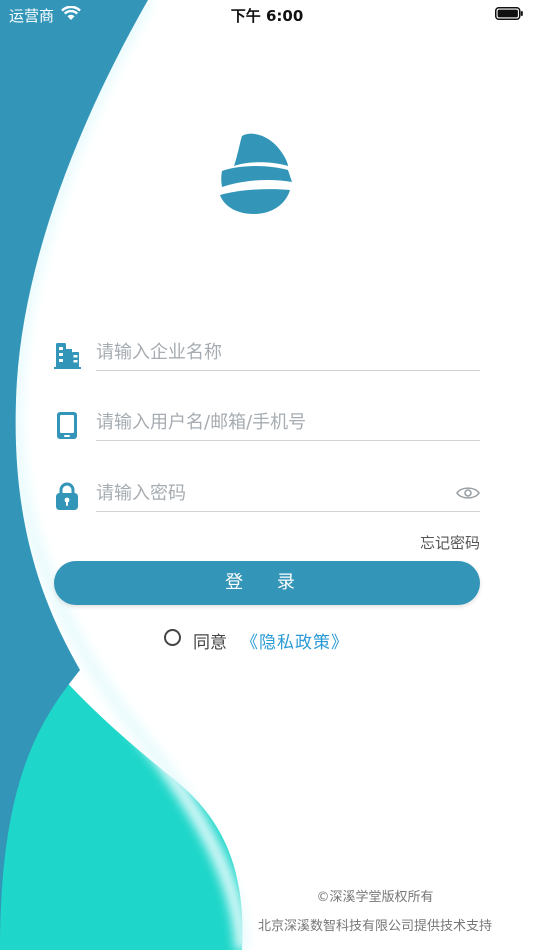 This screenshot has height=950, width=534. Describe the element at coordinates (295, 640) in the screenshot. I see `privacy-policy-link: 《隐私政策》` at that location.